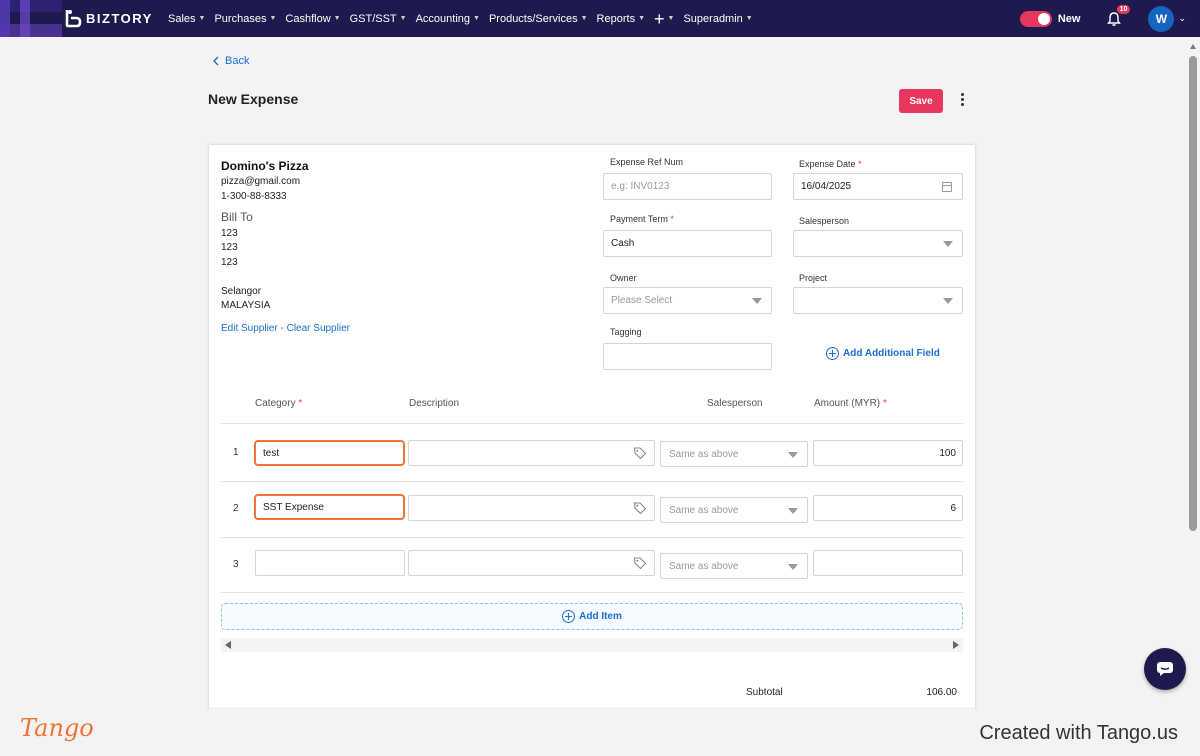  I want to click on col-category: Category *, so click(278, 403).